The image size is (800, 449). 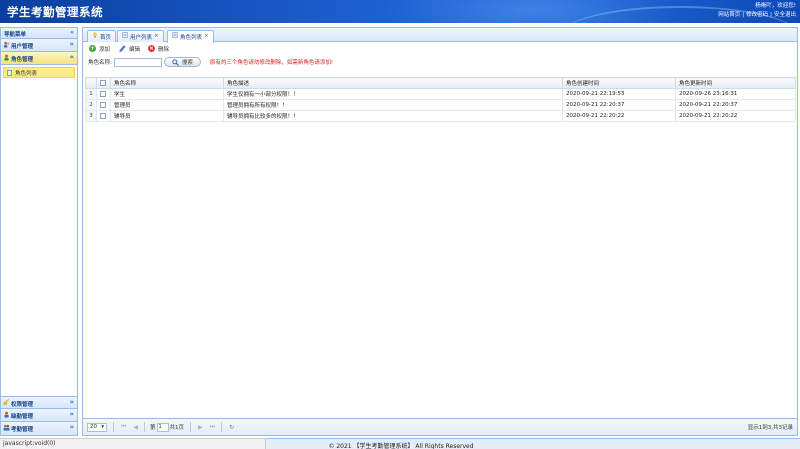 I want to click on nav-panel-absence: 缺勤管理 », so click(x=39, y=415).